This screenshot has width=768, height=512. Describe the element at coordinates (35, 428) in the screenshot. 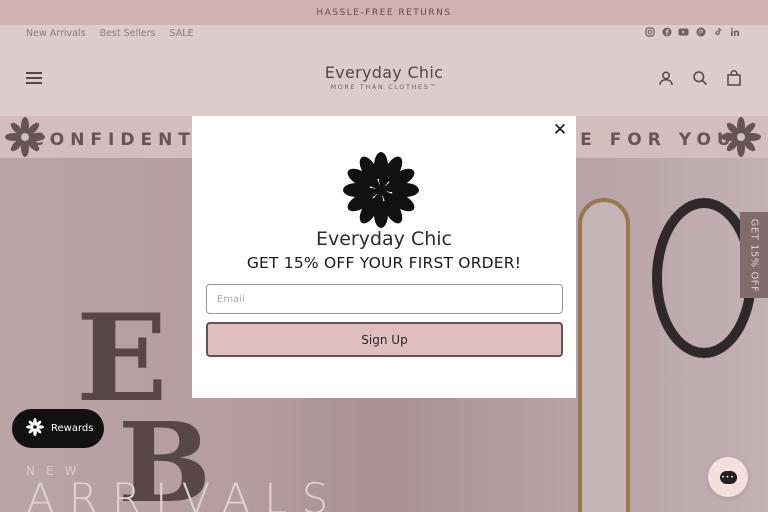

I see `rewards-flower-icon` at that location.